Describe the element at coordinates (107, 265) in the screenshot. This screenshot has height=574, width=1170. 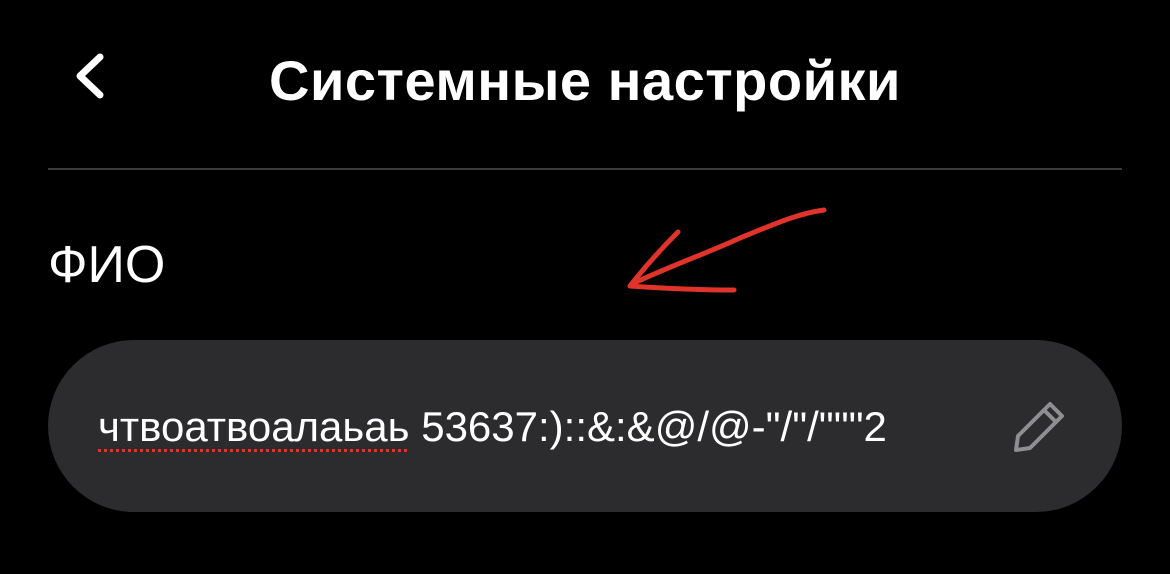
I see `full-name-label: ФИО` at that location.